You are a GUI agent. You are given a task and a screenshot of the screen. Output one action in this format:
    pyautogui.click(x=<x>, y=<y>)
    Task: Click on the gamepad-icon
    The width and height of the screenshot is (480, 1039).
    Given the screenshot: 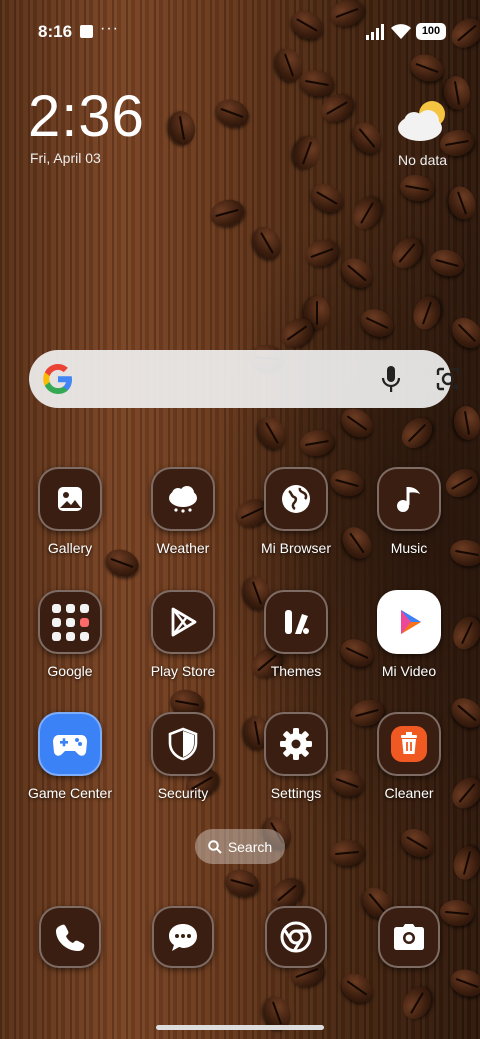 What is the action you would take?
    pyautogui.click(x=70, y=744)
    